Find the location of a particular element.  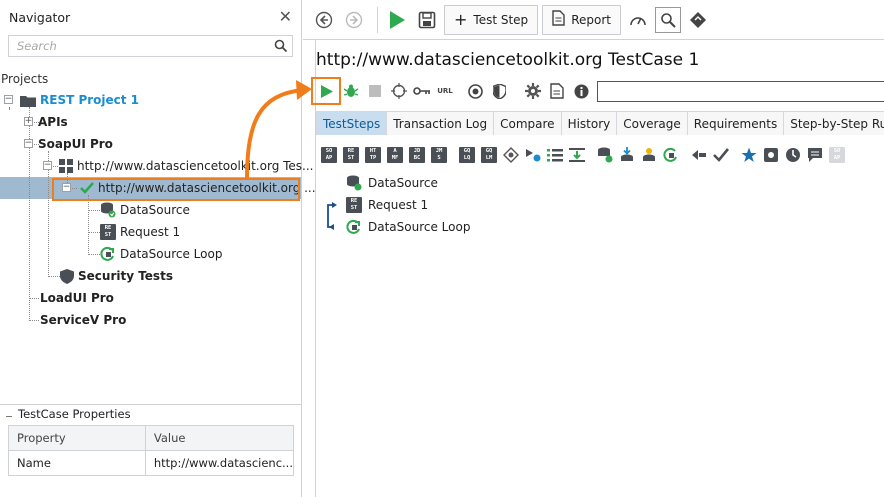

add-rest-step-icon: RE ST is located at coordinates (351, 155).